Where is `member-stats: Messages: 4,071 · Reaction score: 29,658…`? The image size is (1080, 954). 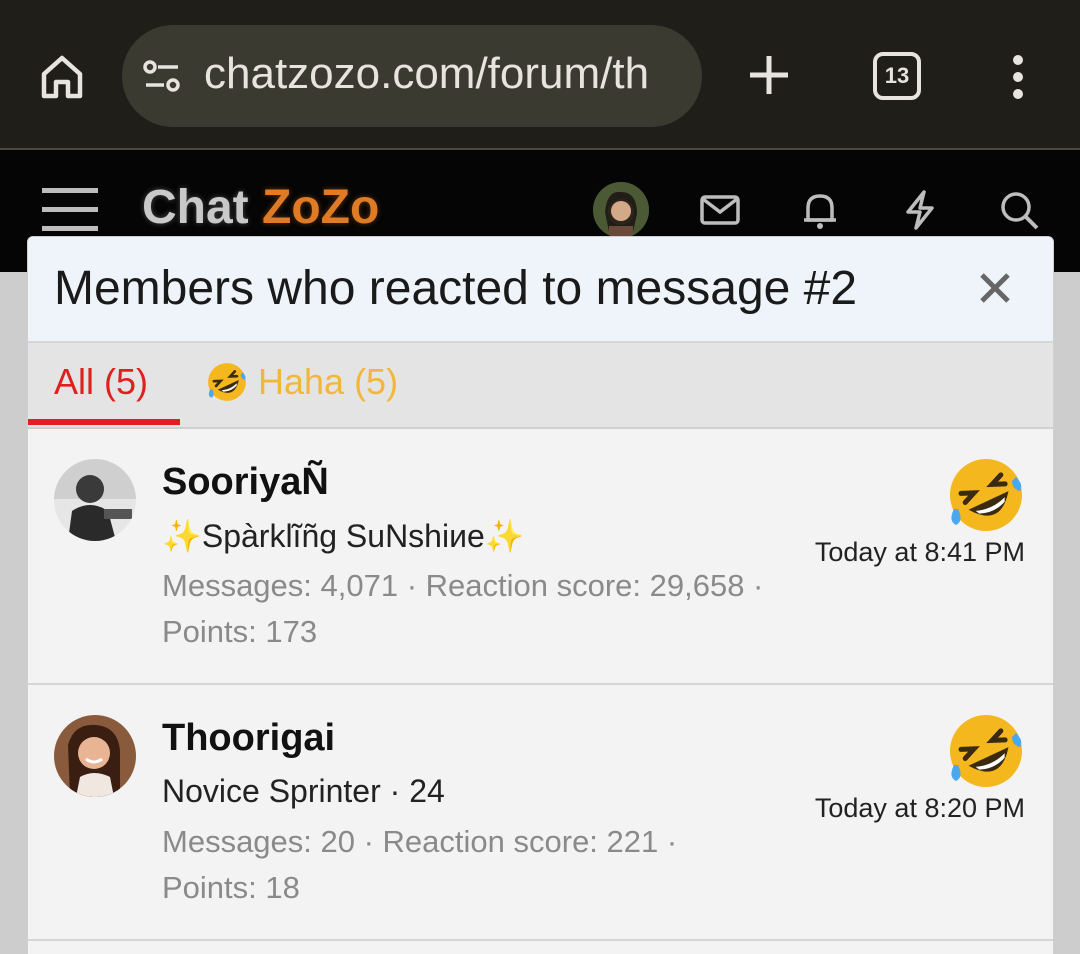 member-stats: Messages: 4,071 · Reaction score: 29,658… is located at coordinates (482, 609).